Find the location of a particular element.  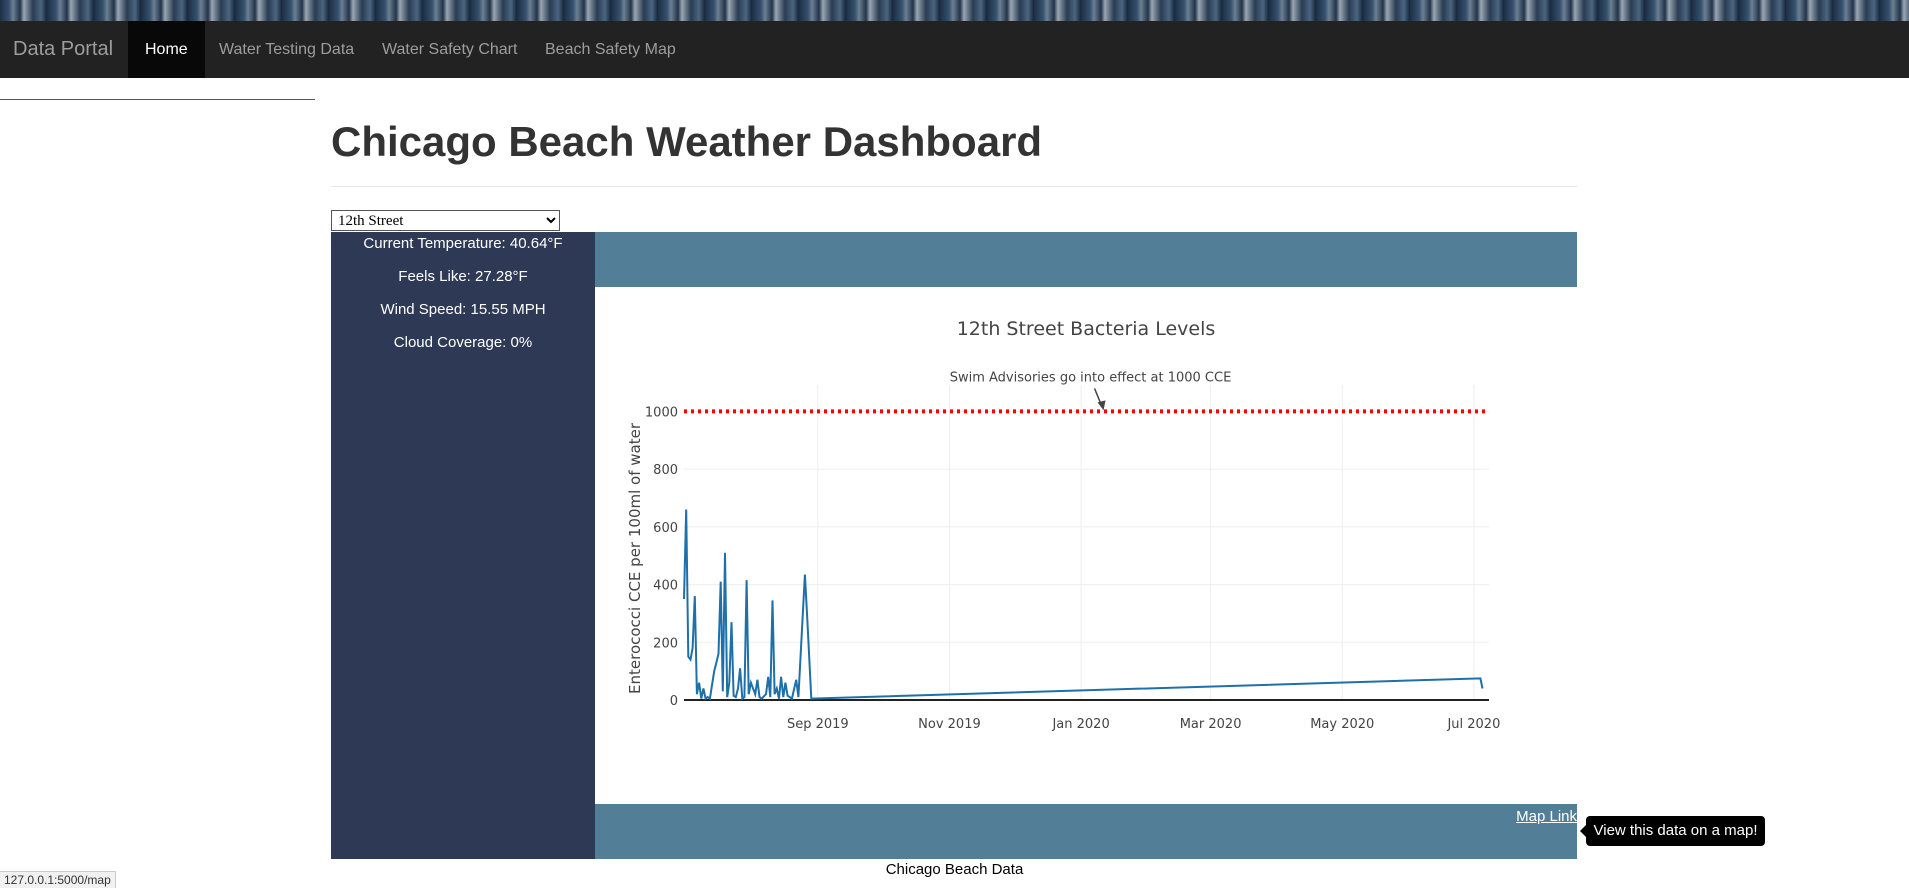

brand-link: Data Portal is located at coordinates (63, 49).